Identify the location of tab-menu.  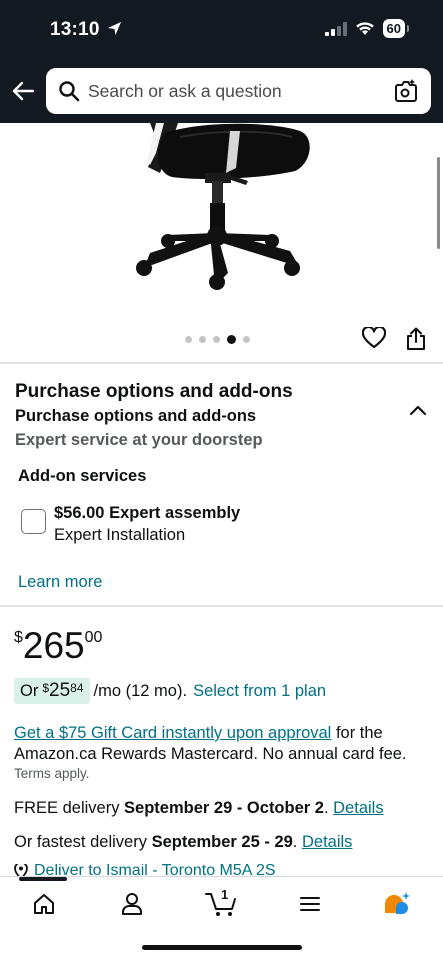
(310, 904).